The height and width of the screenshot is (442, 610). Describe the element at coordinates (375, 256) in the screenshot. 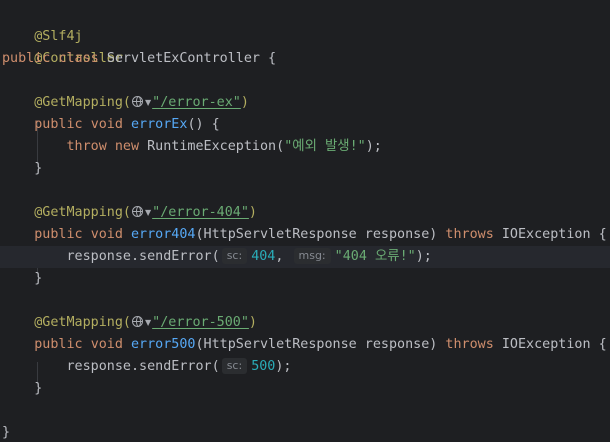

I see `string-literal: "404 오류!"` at that location.